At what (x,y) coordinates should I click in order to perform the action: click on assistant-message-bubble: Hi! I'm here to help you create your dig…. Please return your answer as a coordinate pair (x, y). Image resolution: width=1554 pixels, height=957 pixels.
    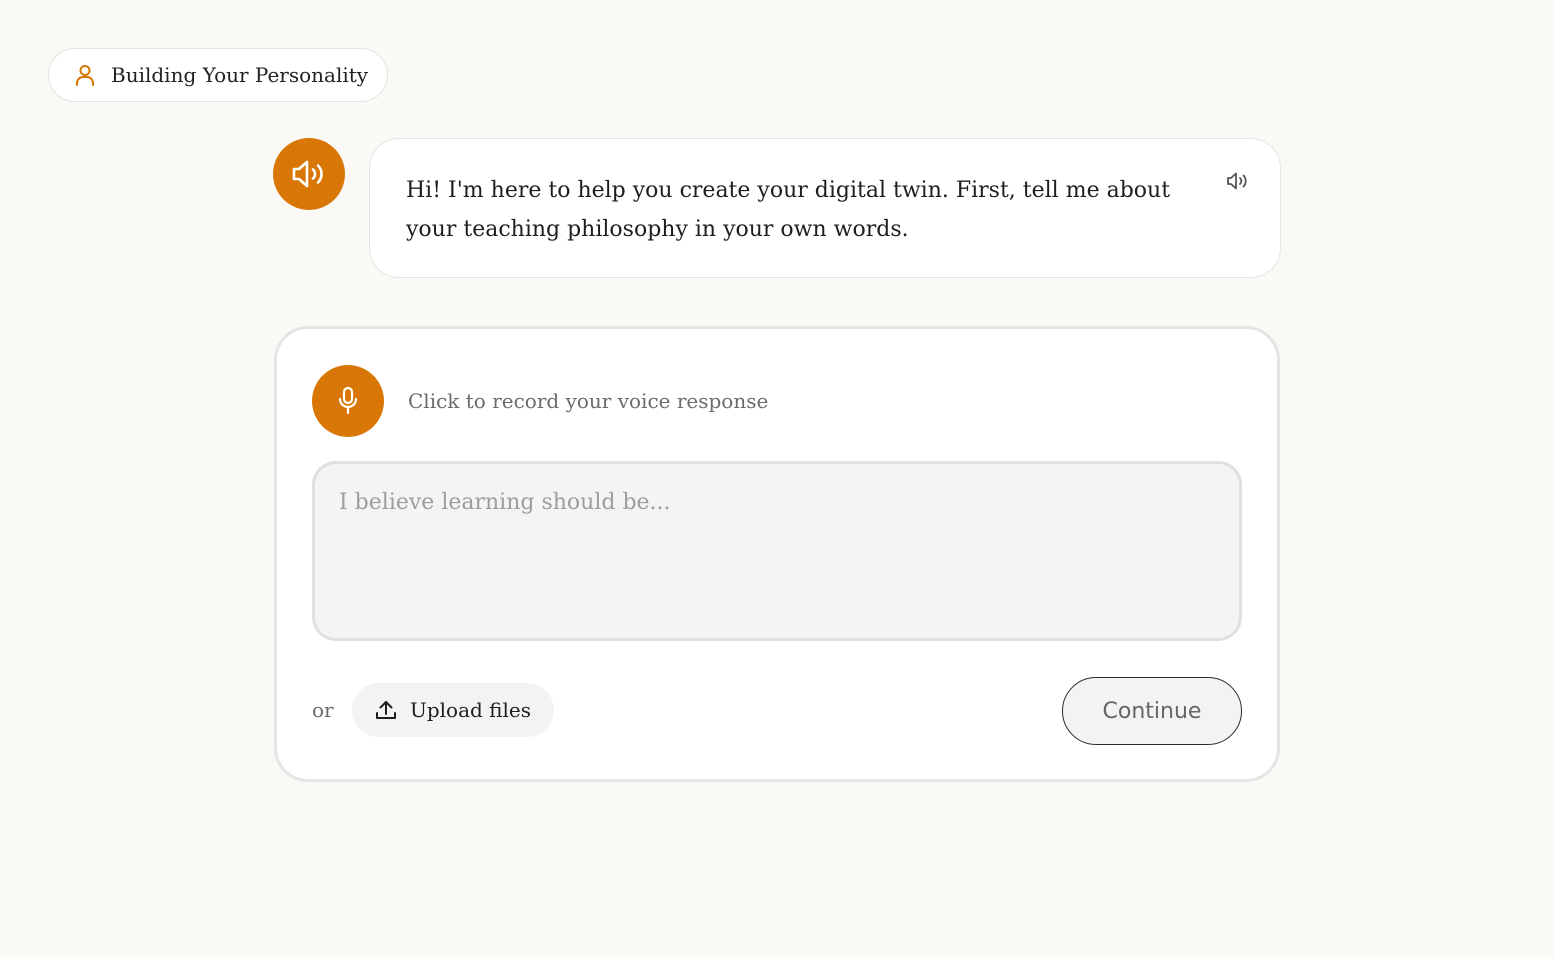
    Looking at the image, I should click on (825, 208).